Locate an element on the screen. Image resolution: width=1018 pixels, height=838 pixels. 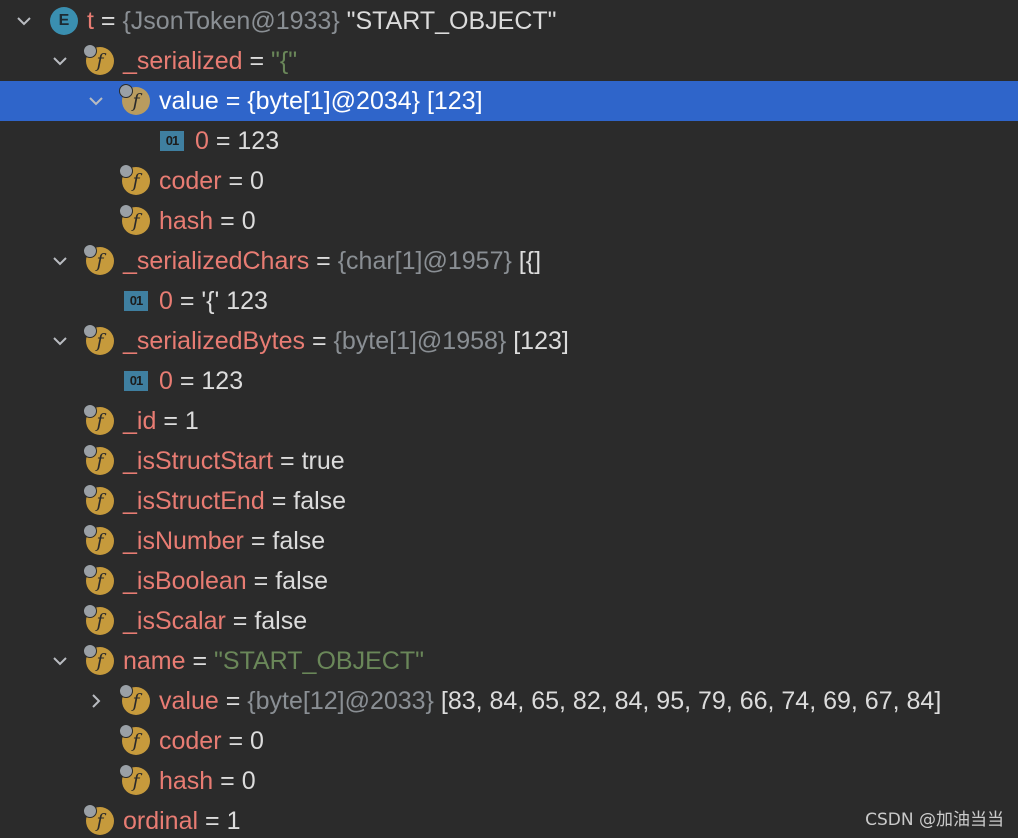
variable-name: hash is located at coordinates (186, 781).